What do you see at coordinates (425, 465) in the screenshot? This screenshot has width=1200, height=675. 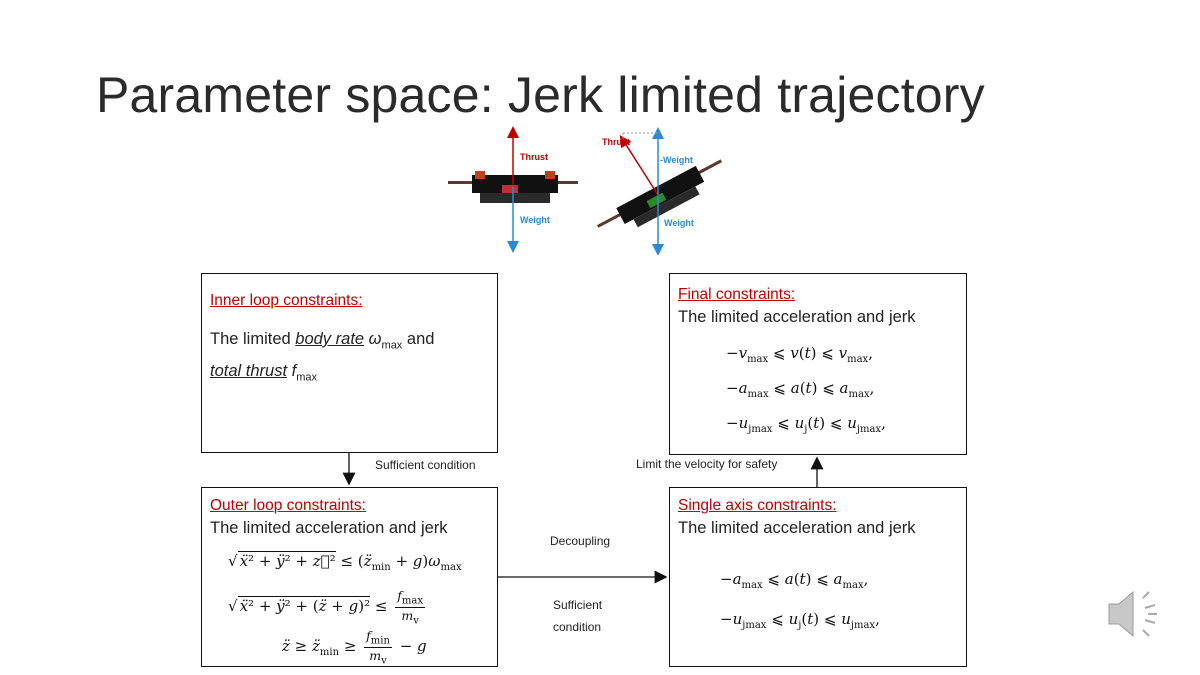 I see `sufficient-condition-label: Sufficient condition` at bounding box center [425, 465].